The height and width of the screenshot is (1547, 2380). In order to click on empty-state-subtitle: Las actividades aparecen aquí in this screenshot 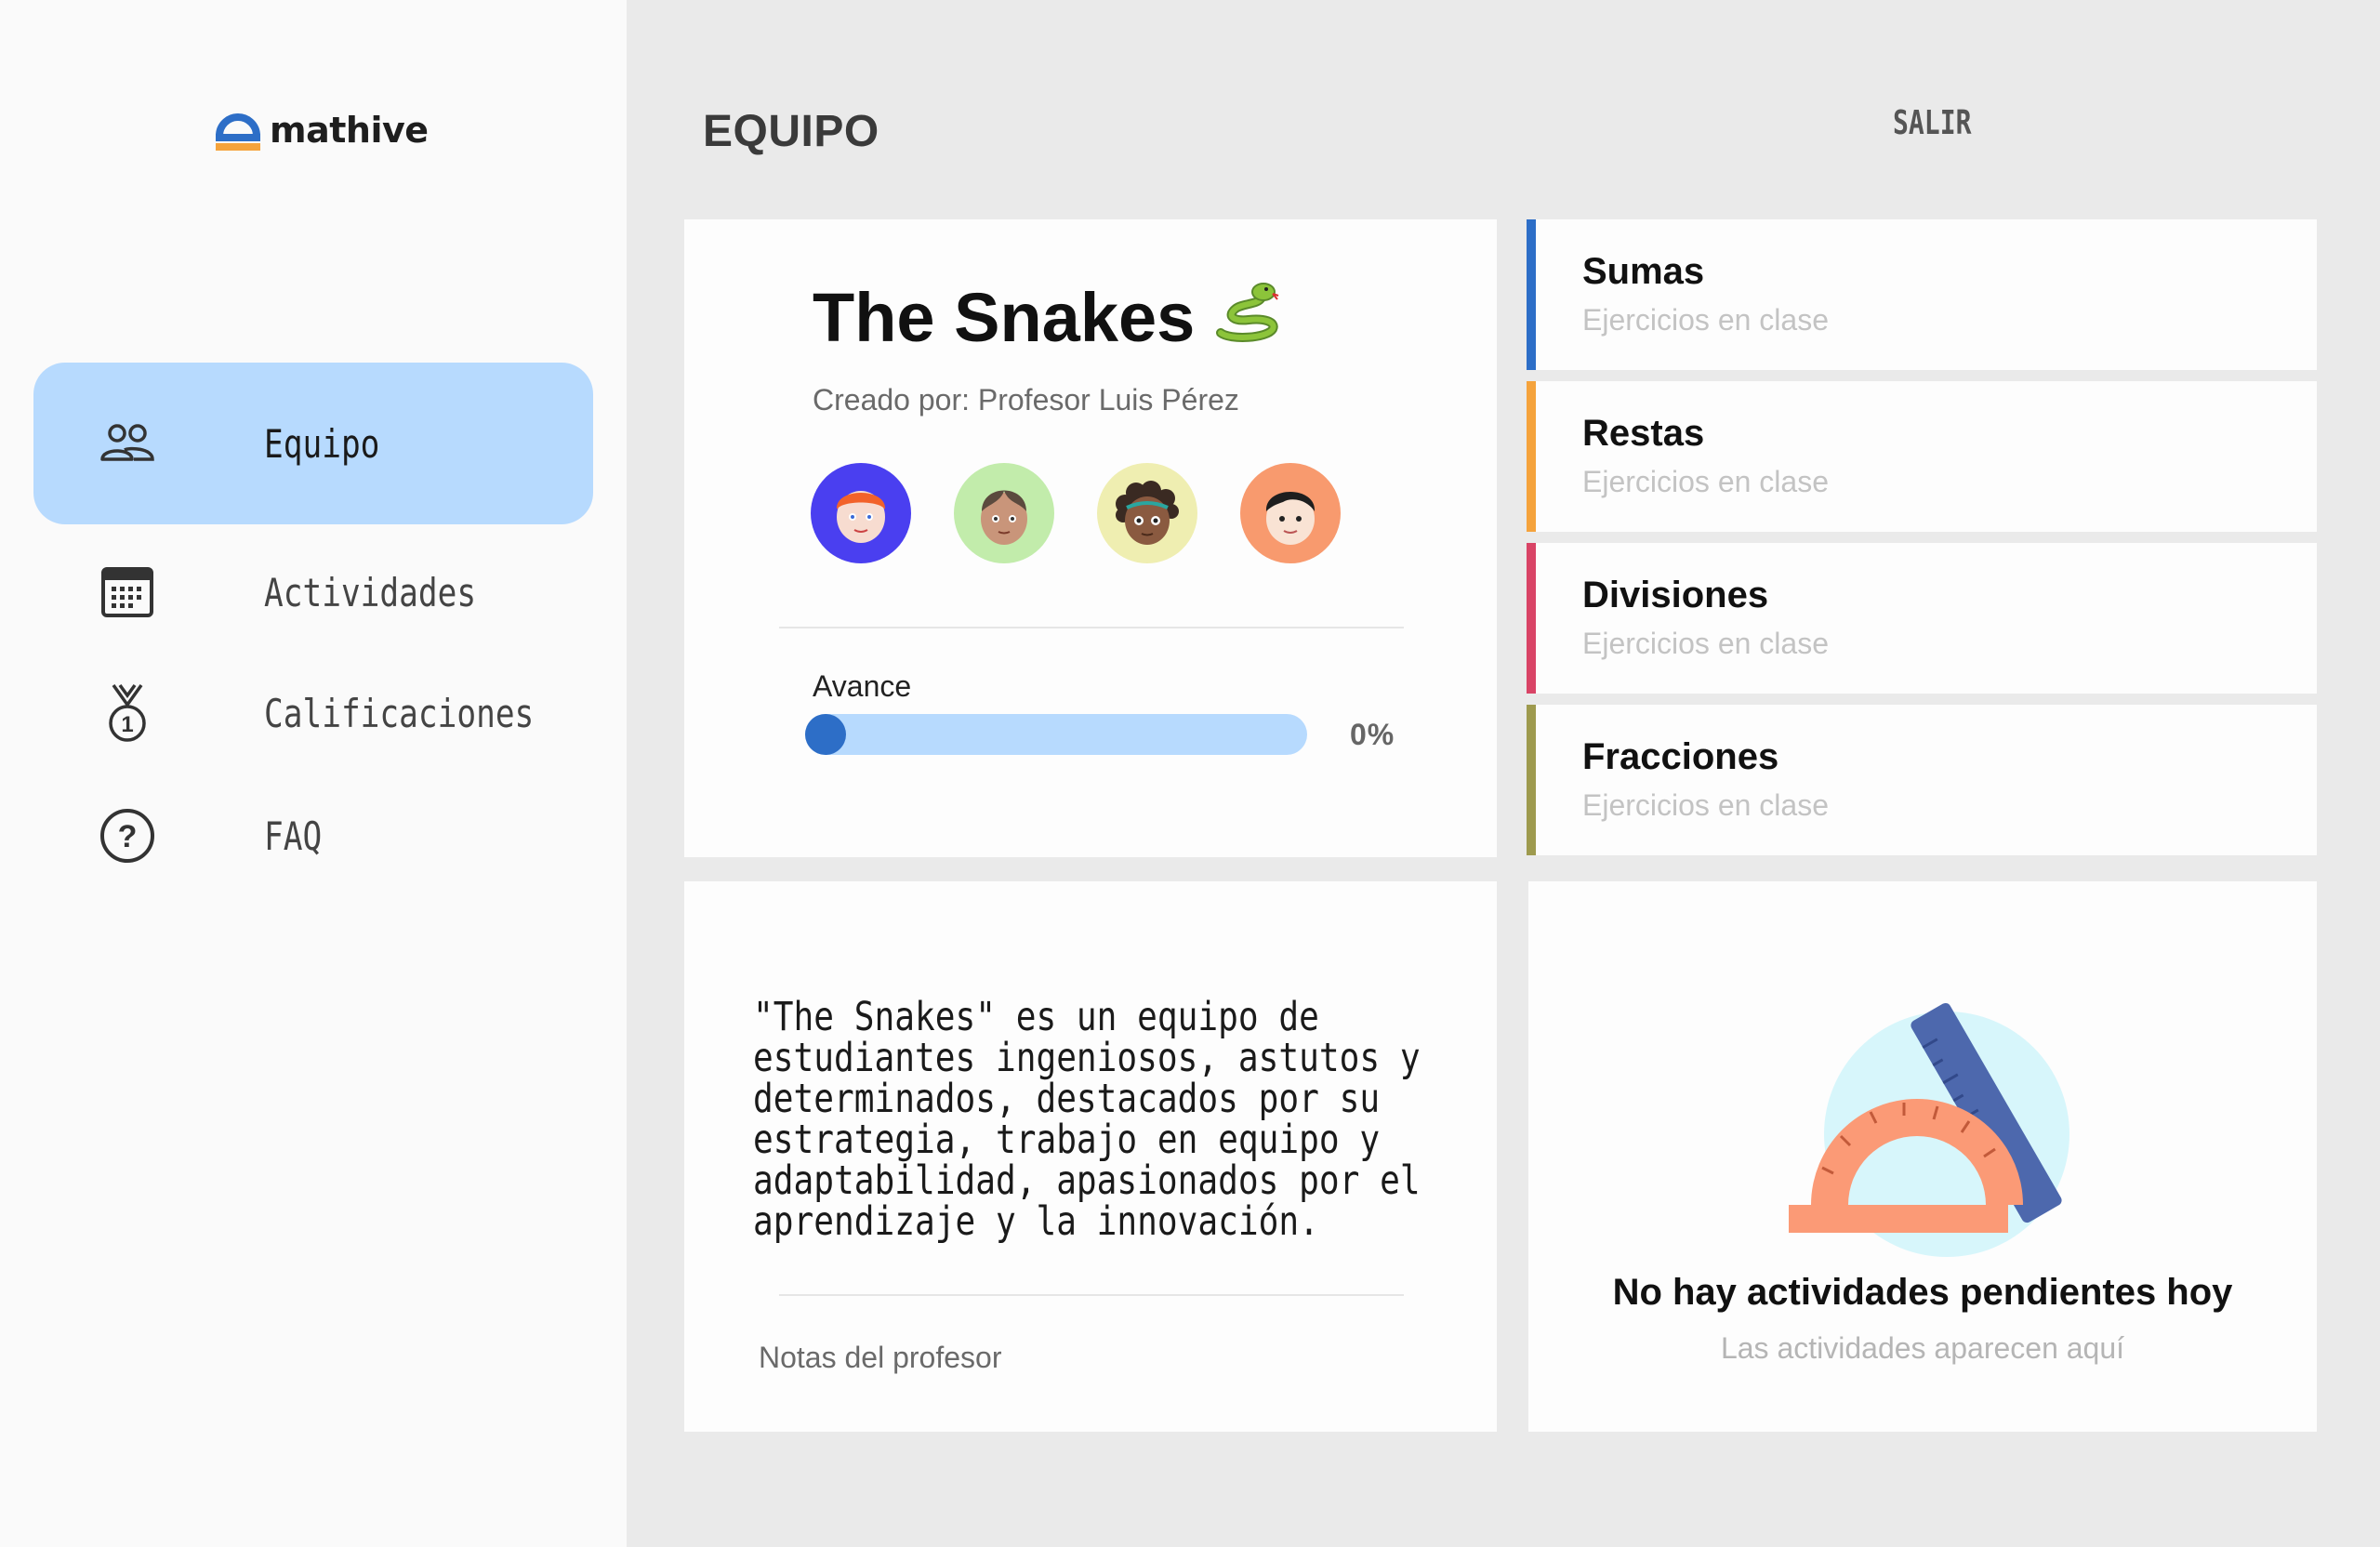, I will do `click(1922, 1348)`.